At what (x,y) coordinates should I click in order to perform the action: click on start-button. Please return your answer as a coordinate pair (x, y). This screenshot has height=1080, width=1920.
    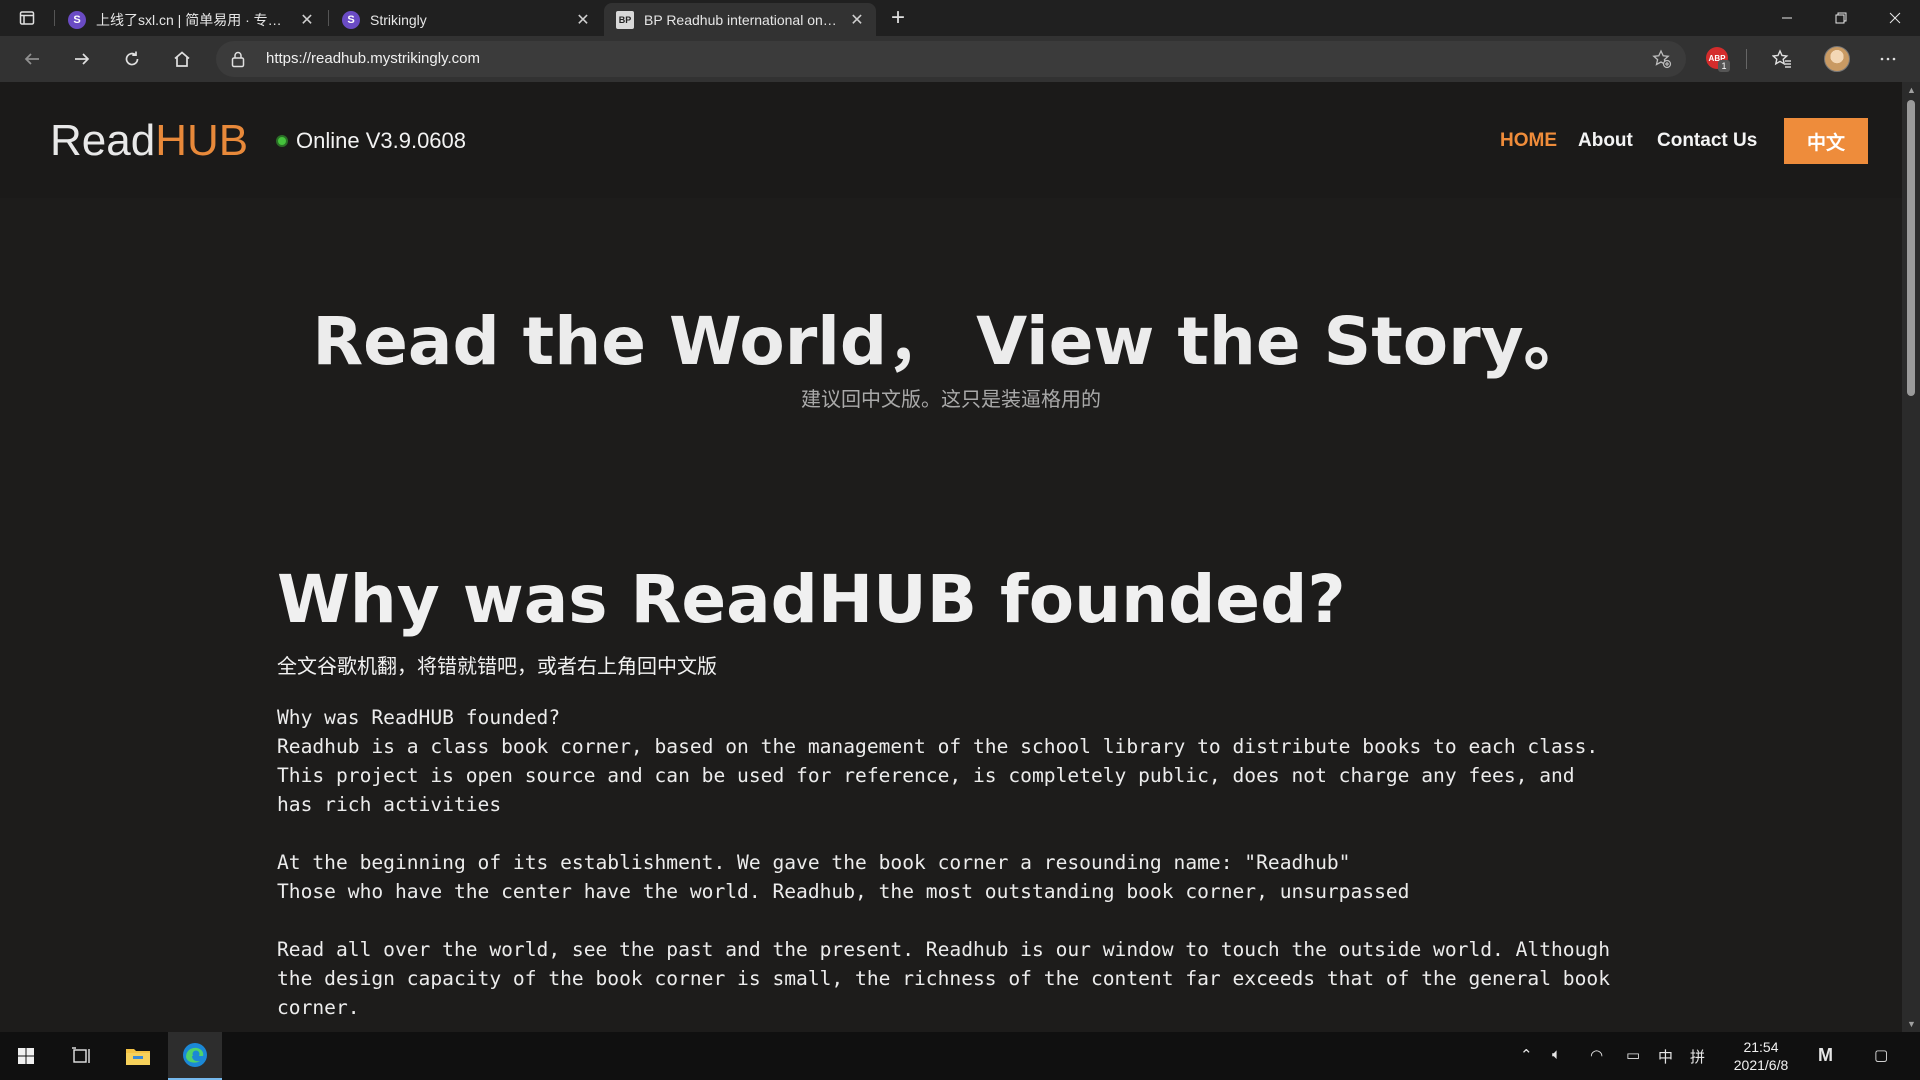
    Looking at the image, I should click on (26, 1056).